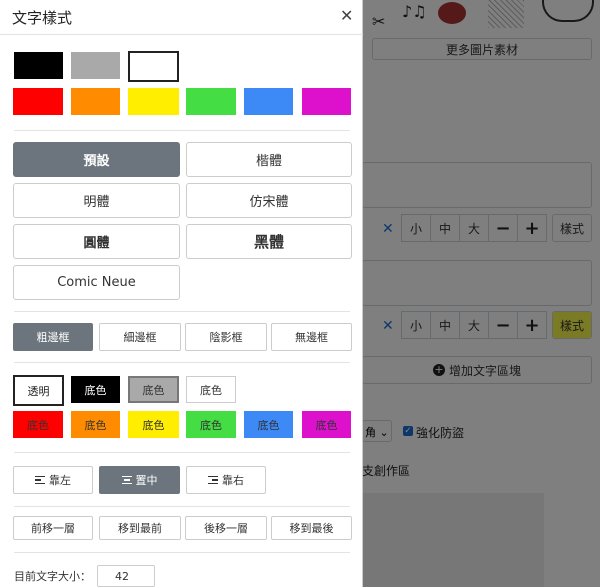 The image size is (600, 587). What do you see at coordinates (60, 480) in the screenshot?
I see `align-left-label: 靠左` at bounding box center [60, 480].